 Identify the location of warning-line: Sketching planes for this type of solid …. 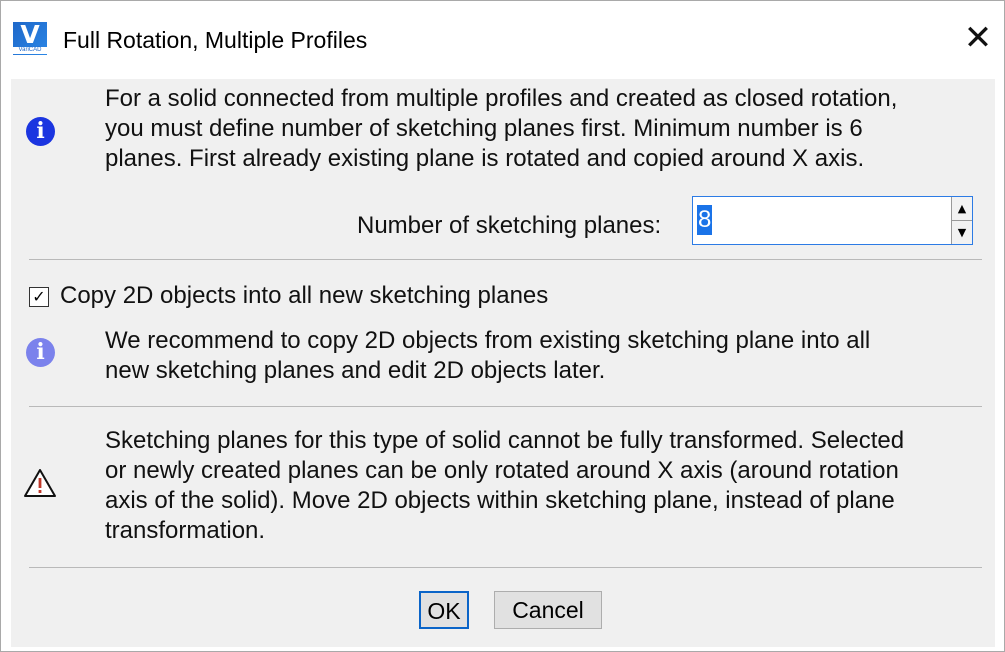
(505, 440).